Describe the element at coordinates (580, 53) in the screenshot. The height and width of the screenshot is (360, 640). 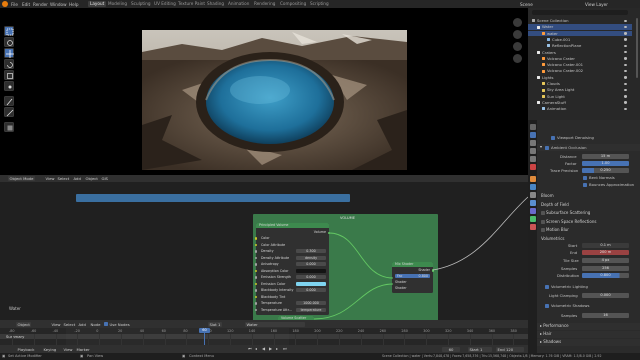
I see `outliner-row: Craters` at that location.